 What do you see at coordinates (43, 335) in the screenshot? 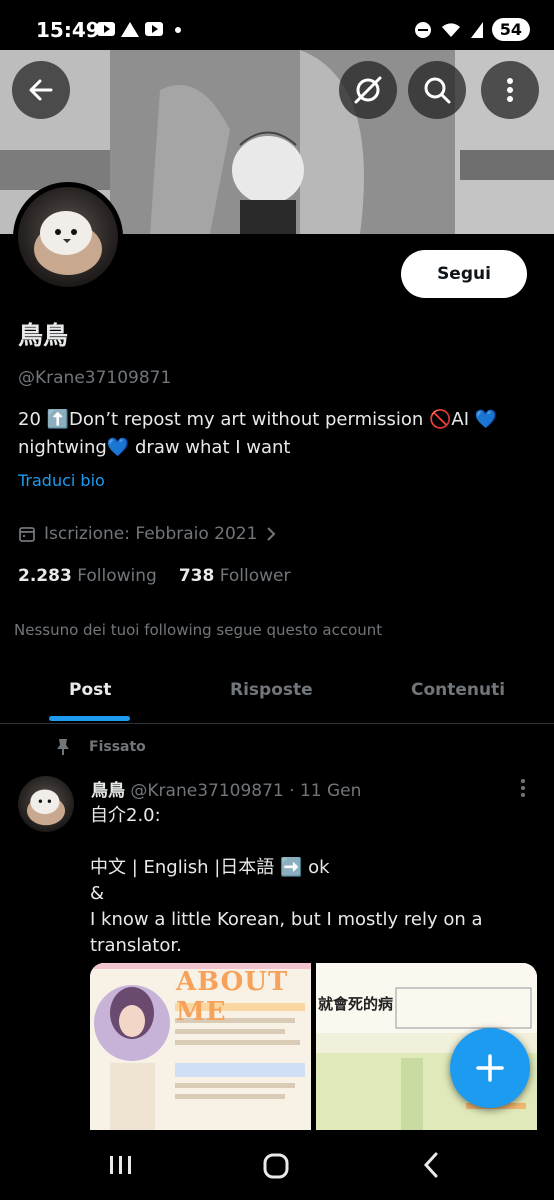
I see `profile-name: 鳥鳥` at bounding box center [43, 335].